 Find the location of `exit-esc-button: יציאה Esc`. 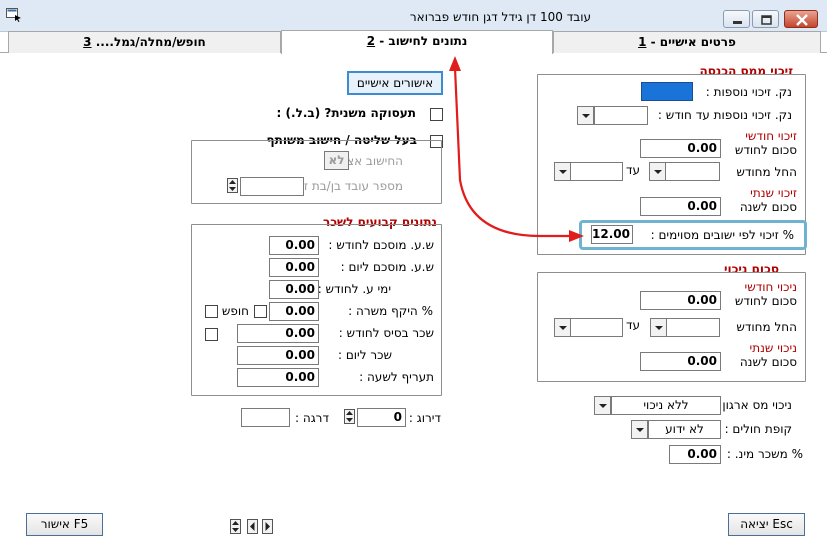

exit-esc-button: יציאה Esc is located at coordinates (766, 524).